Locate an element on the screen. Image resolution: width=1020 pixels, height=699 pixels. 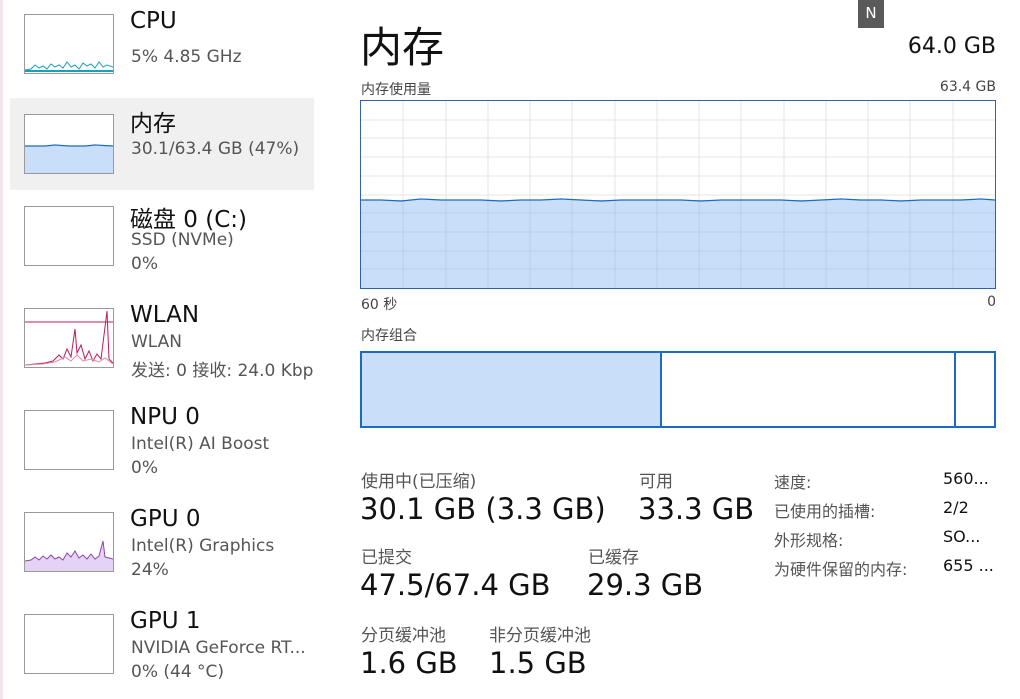
window-left-edge is located at coordinates (1, 349).